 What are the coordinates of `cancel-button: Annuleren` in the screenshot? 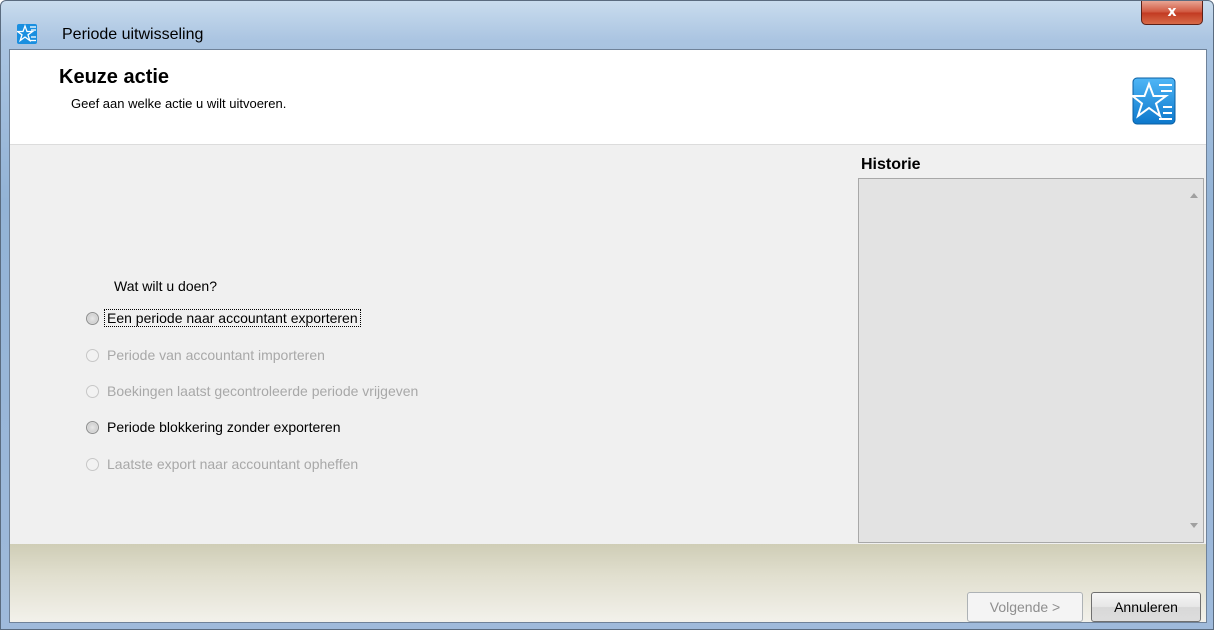 It's located at (1146, 607).